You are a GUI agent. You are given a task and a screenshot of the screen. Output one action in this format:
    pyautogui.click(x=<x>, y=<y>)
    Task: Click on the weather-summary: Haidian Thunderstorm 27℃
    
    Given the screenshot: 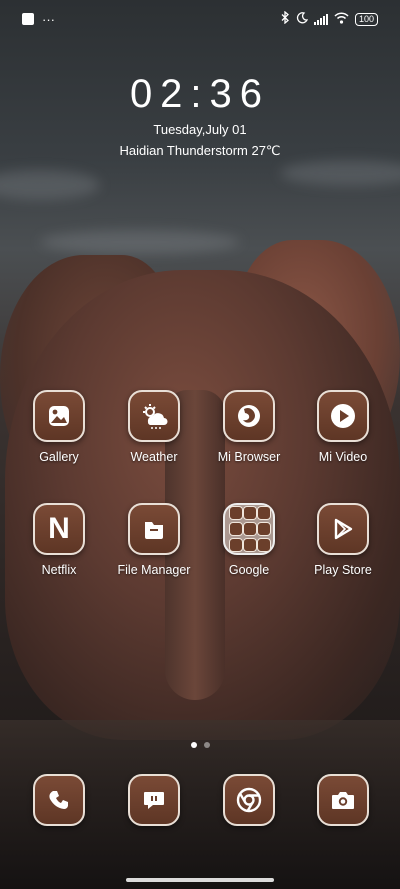 What is the action you would take?
    pyautogui.click(x=200, y=151)
    